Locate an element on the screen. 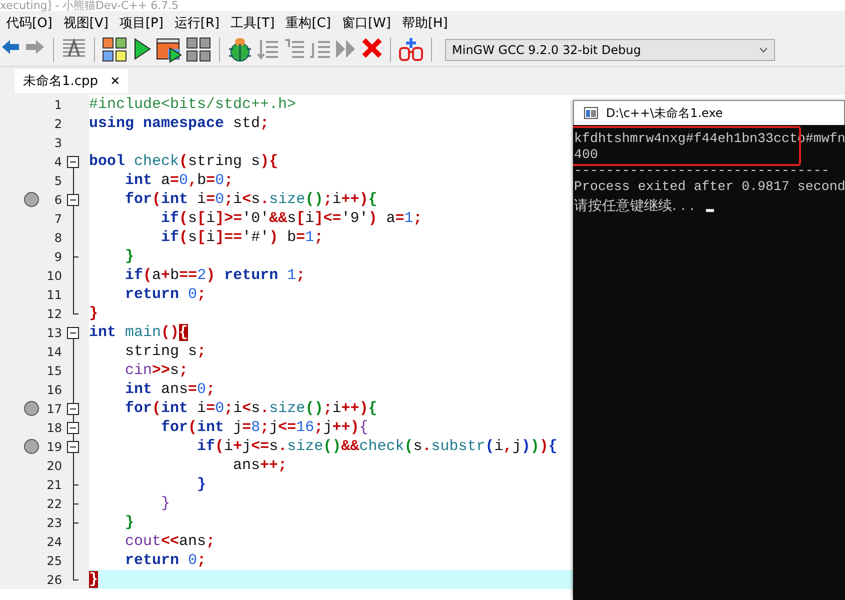 This screenshot has height=600, width=845. line-number: 11 is located at coordinates (54, 295).